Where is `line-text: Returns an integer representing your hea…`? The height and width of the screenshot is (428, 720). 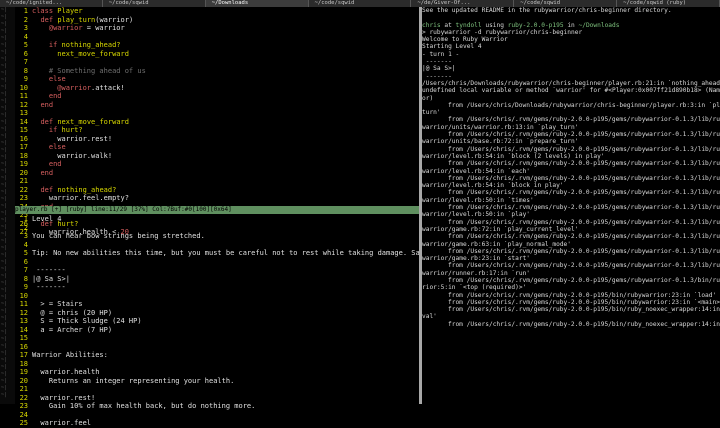 line-text: Returns an integer representing your hea… is located at coordinates (133, 380).